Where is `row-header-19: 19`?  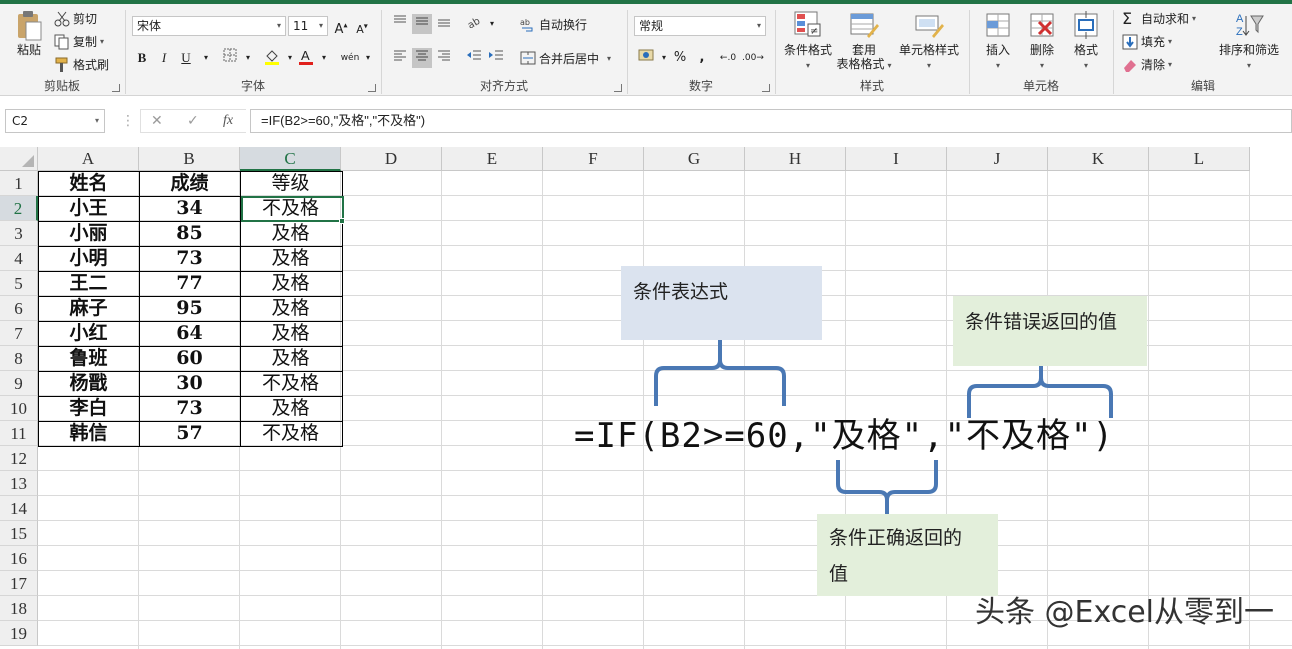 row-header-19: 19 is located at coordinates (19, 633).